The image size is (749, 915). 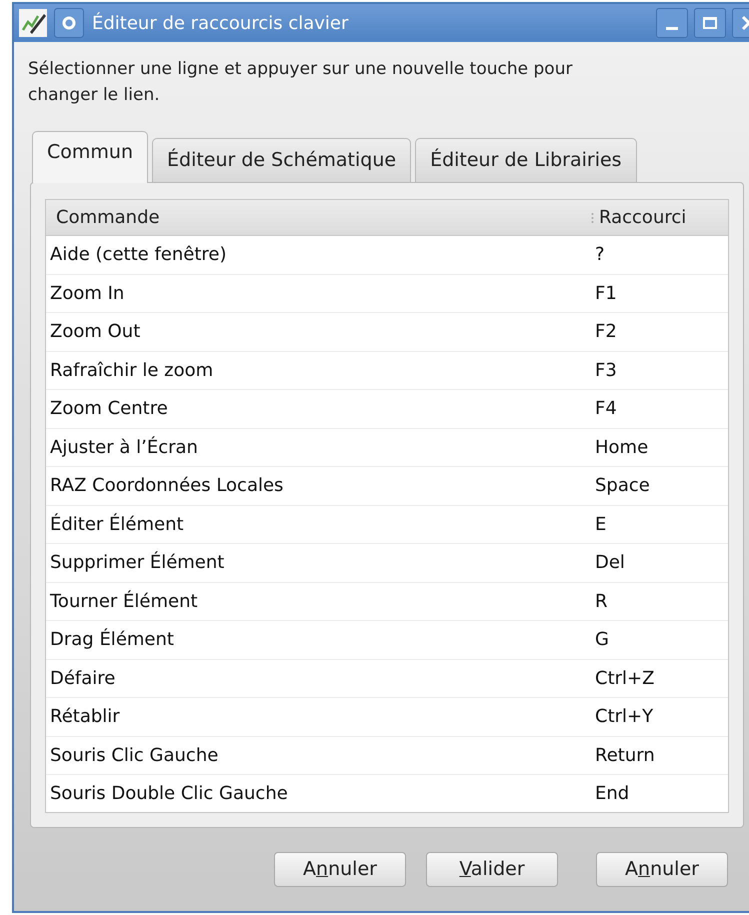 What do you see at coordinates (605, 409) in the screenshot?
I see `table-cell-text: F4` at bounding box center [605, 409].